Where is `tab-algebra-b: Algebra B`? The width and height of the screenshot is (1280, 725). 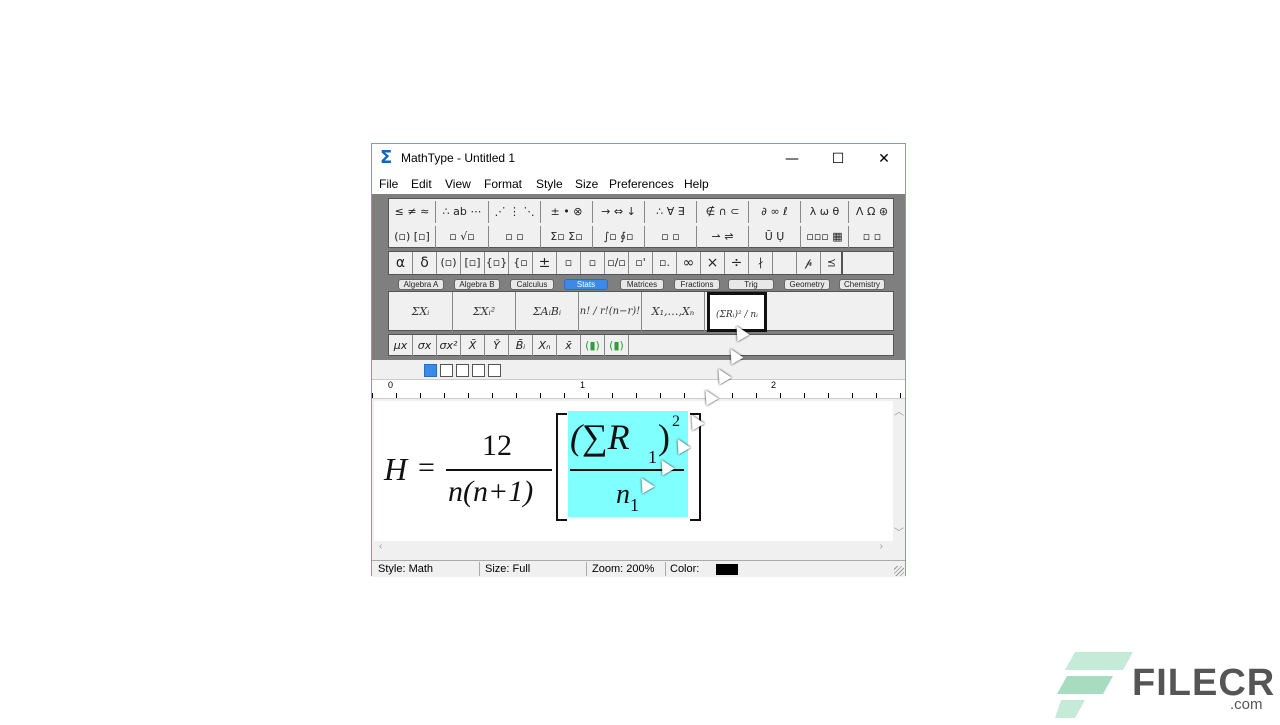
tab-algebra-b: Algebra B is located at coordinates (477, 284).